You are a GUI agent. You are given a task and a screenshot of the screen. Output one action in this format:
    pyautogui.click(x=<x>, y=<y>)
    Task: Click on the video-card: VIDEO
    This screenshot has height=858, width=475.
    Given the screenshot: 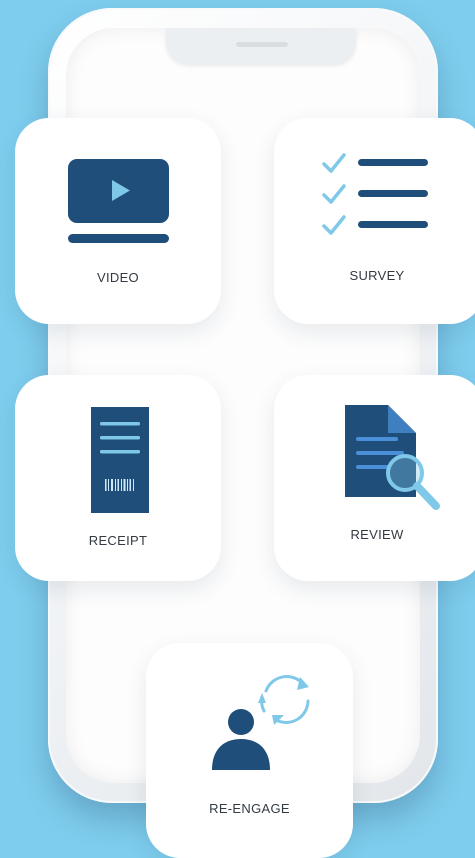 What is the action you would take?
    pyautogui.click(x=118, y=221)
    